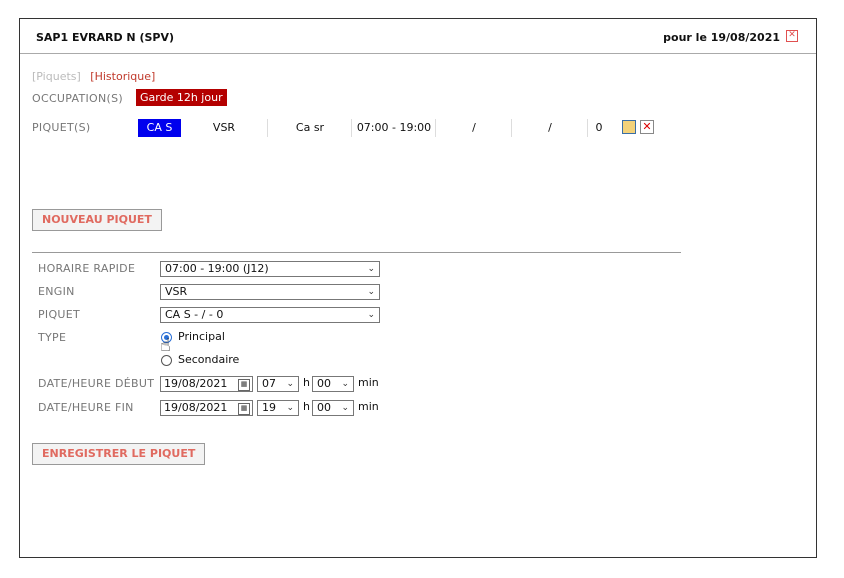  What do you see at coordinates (196, 407) in the screenshot?
I see `fin-date-value: 19/08/2021` at bounding box center [196, 407].